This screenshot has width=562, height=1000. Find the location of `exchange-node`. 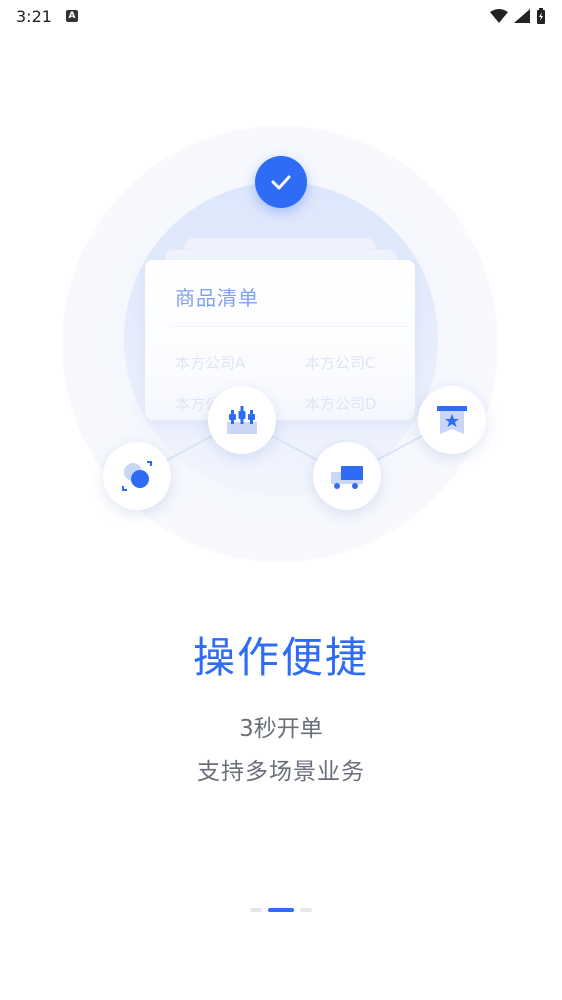

exchange-node is located at coordinates (137, 476).